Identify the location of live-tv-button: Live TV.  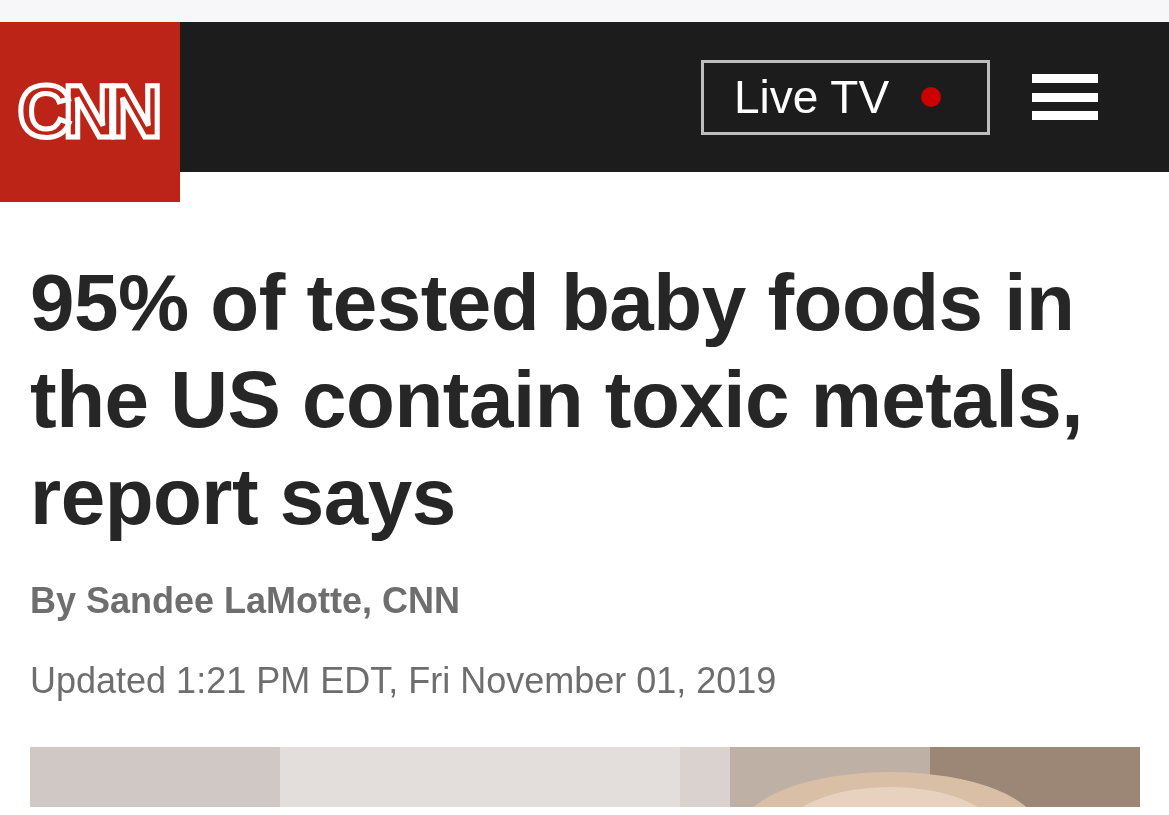
(845, 97).